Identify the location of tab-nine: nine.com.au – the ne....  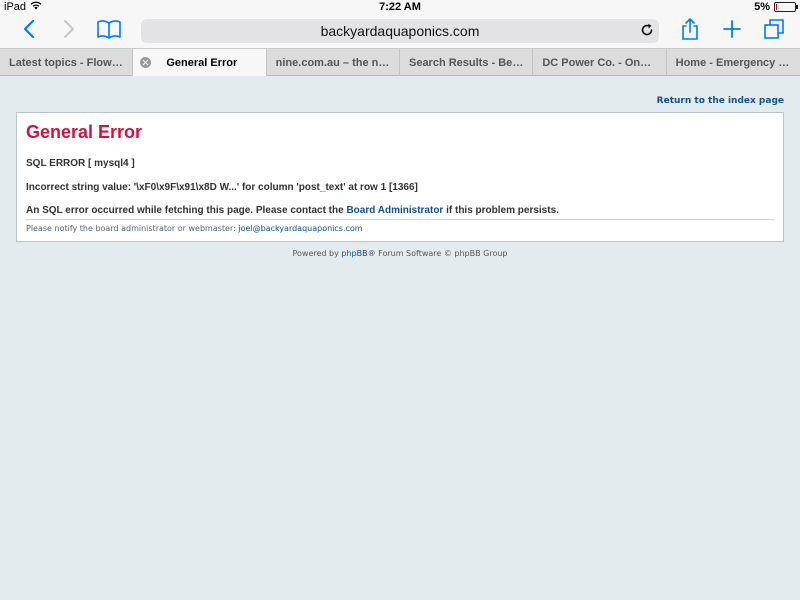
(333, 62).